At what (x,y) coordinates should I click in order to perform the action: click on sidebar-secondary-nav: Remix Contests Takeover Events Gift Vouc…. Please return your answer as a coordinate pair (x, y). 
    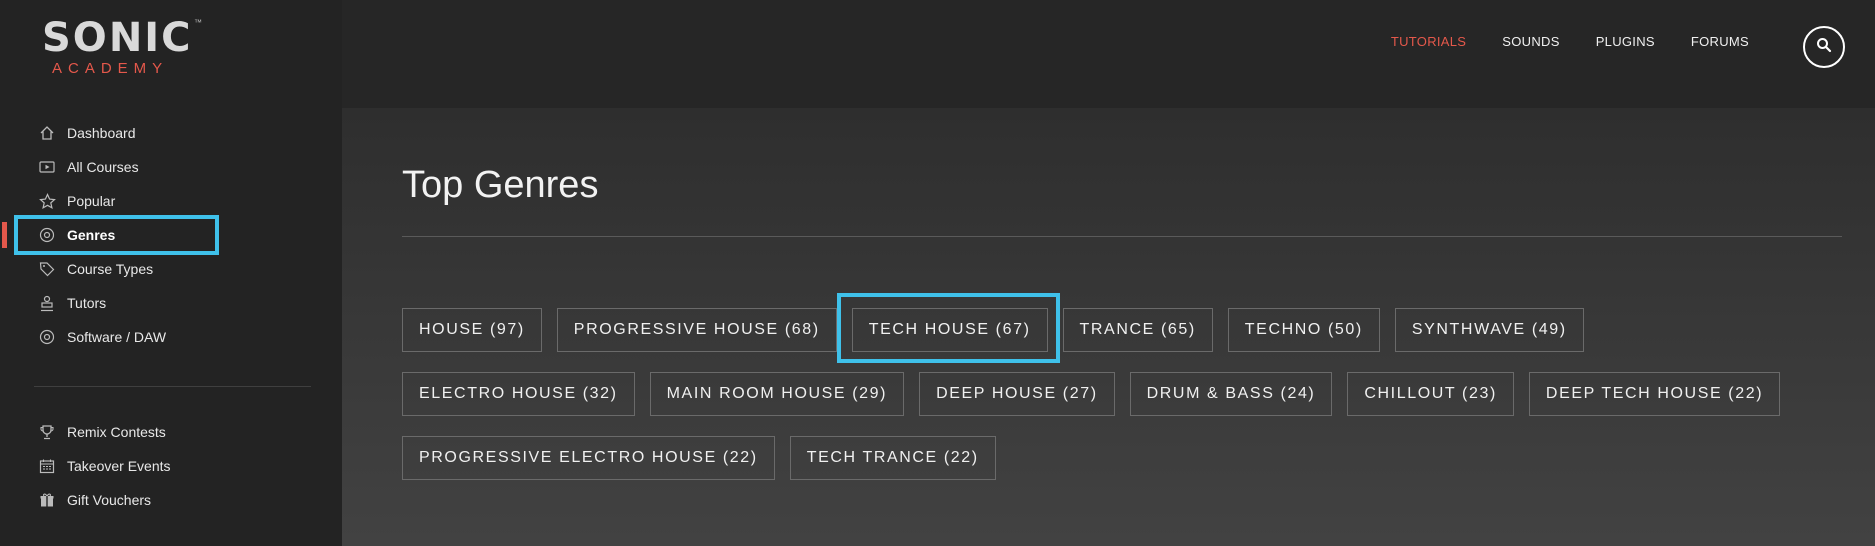
    Looking at the image, I should click on (171, 466).